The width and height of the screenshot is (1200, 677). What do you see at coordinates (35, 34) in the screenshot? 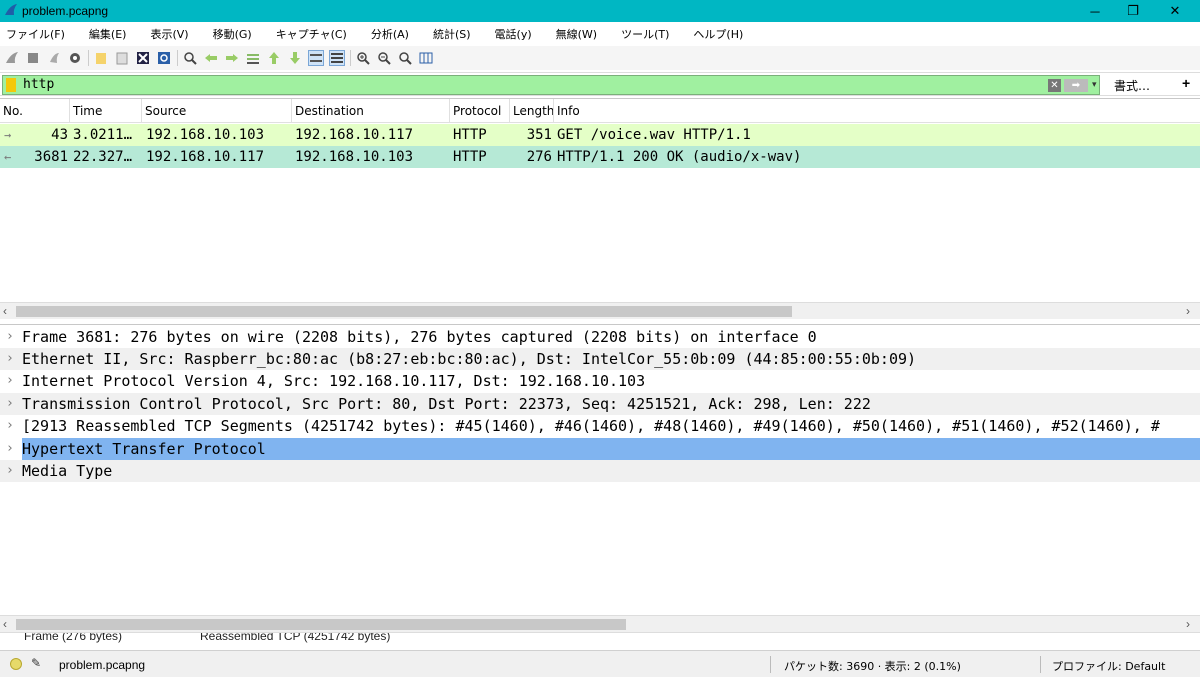
I see `menu-file: ファイル(F)` at bounding box center [35, 34].